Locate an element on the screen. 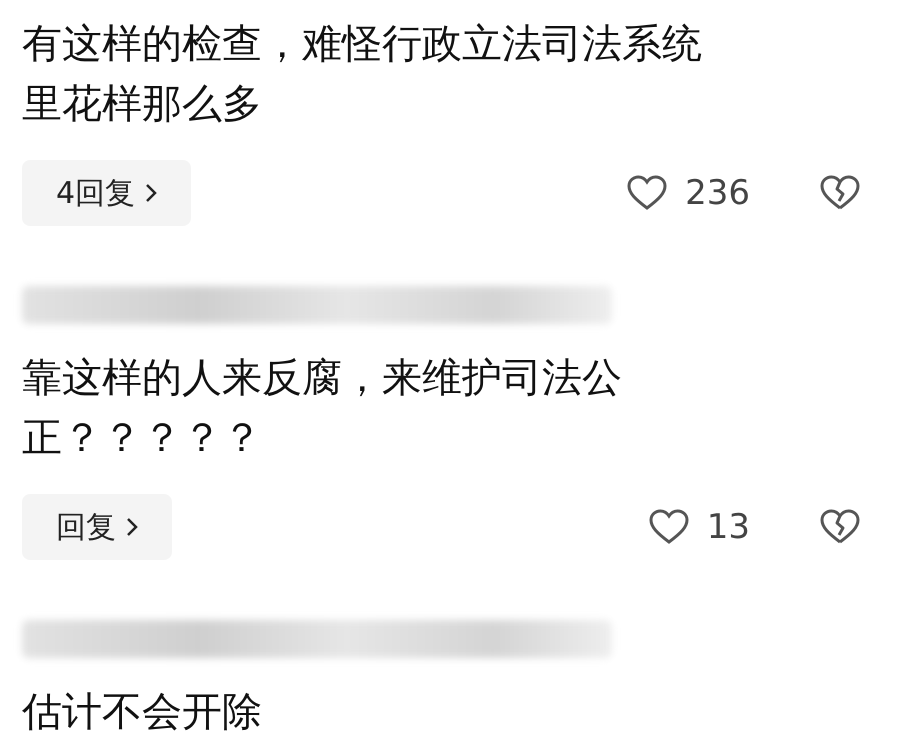 The height and width of the screenshot is (754, 924). comment-text: 估计不会开除 is located at coordinates (142, 712).